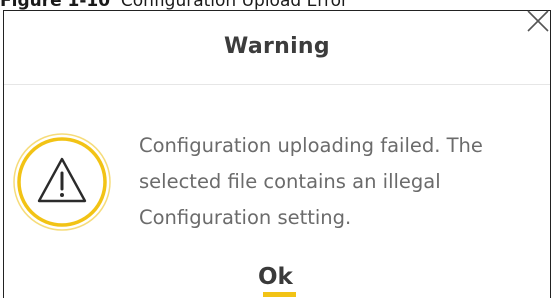 The height and width of the screenshot is (298, 555). What do you see at coordinates (311, 145) in the screenshot?
I see `message-line: Configuration uploading failed. The` at bounding box center [311, 145].